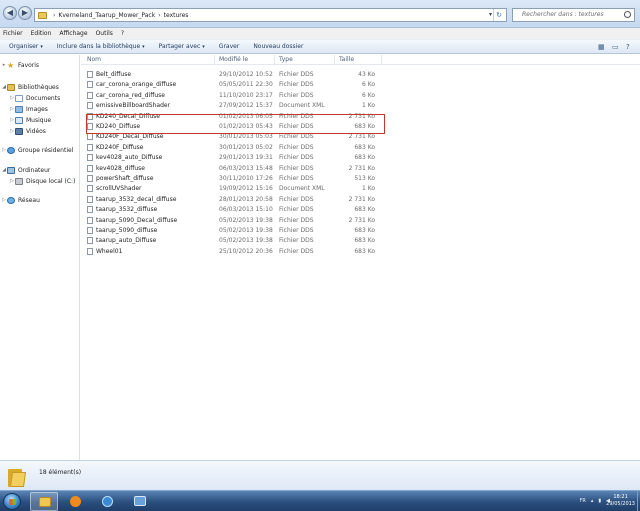 The image size is (640, 511). Describe the element at coordinates (104, 33) in the screenshot. I see `menu-tools: Outils` at that location.